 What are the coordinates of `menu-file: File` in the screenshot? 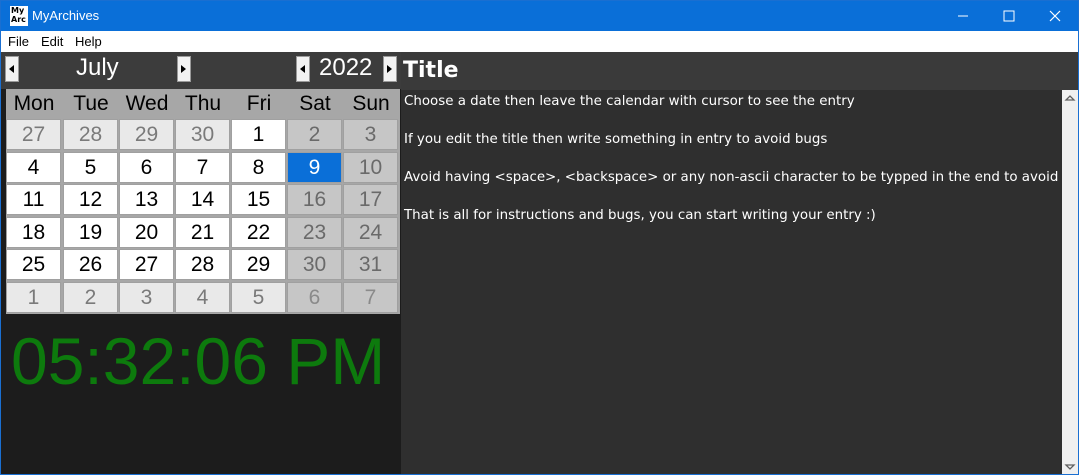 It's located at (18, 41).